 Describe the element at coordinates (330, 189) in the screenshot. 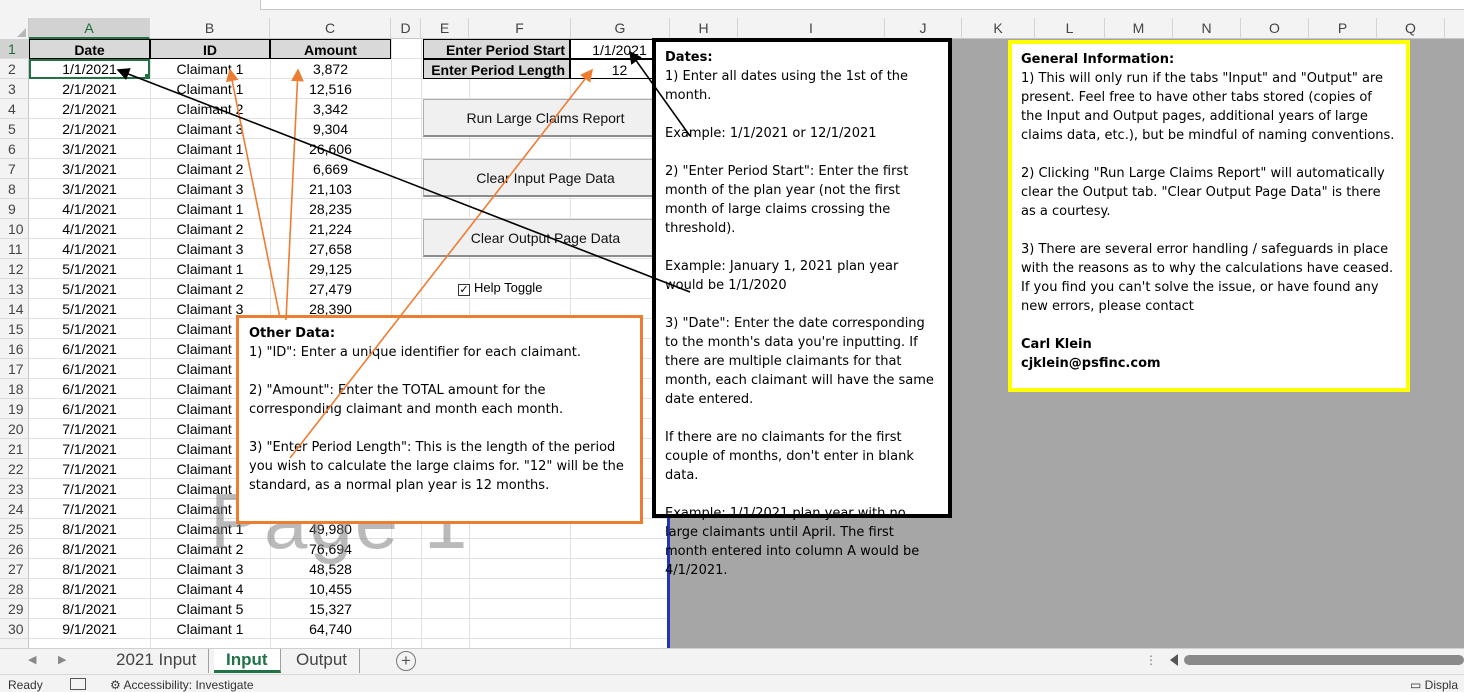

I see `amount-cell: 21,103` at that location.